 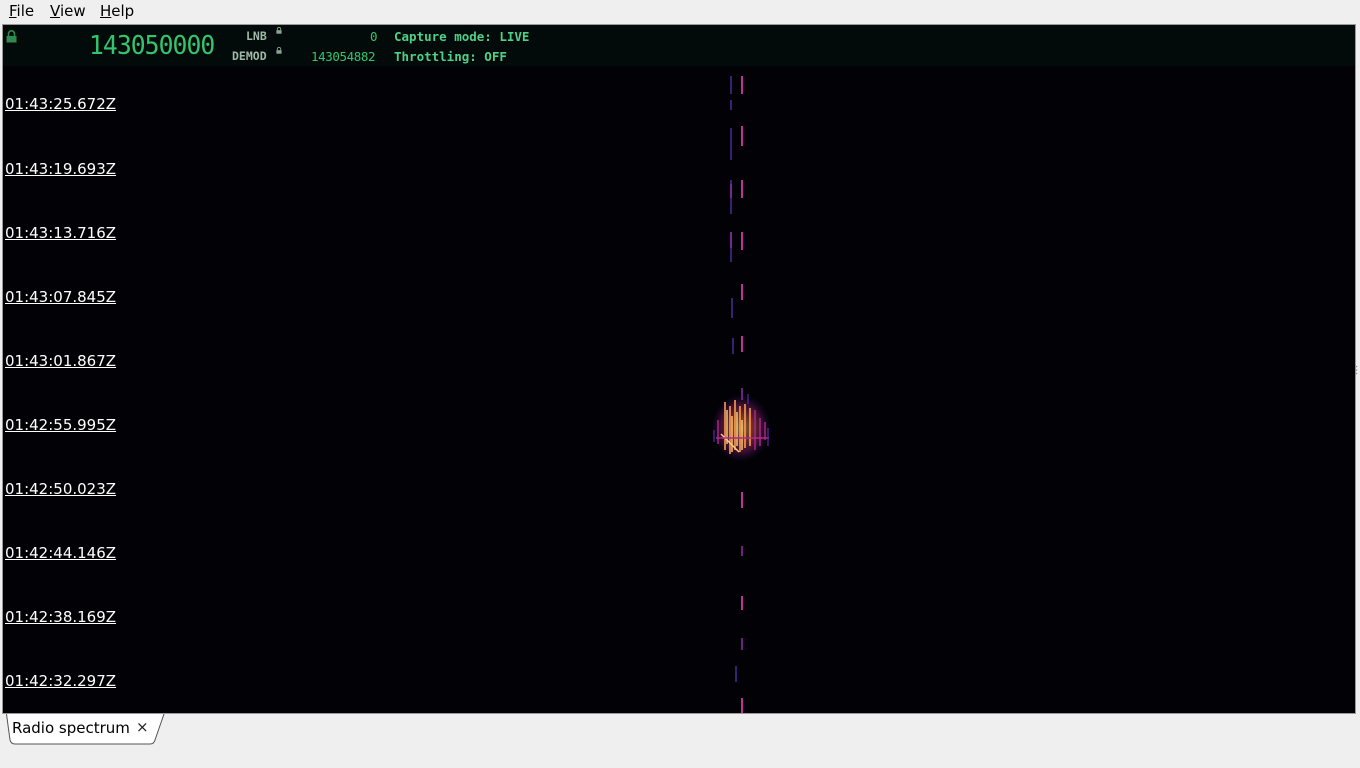 I want to click on lnb-label: LNB, so click(x=256, y=36).